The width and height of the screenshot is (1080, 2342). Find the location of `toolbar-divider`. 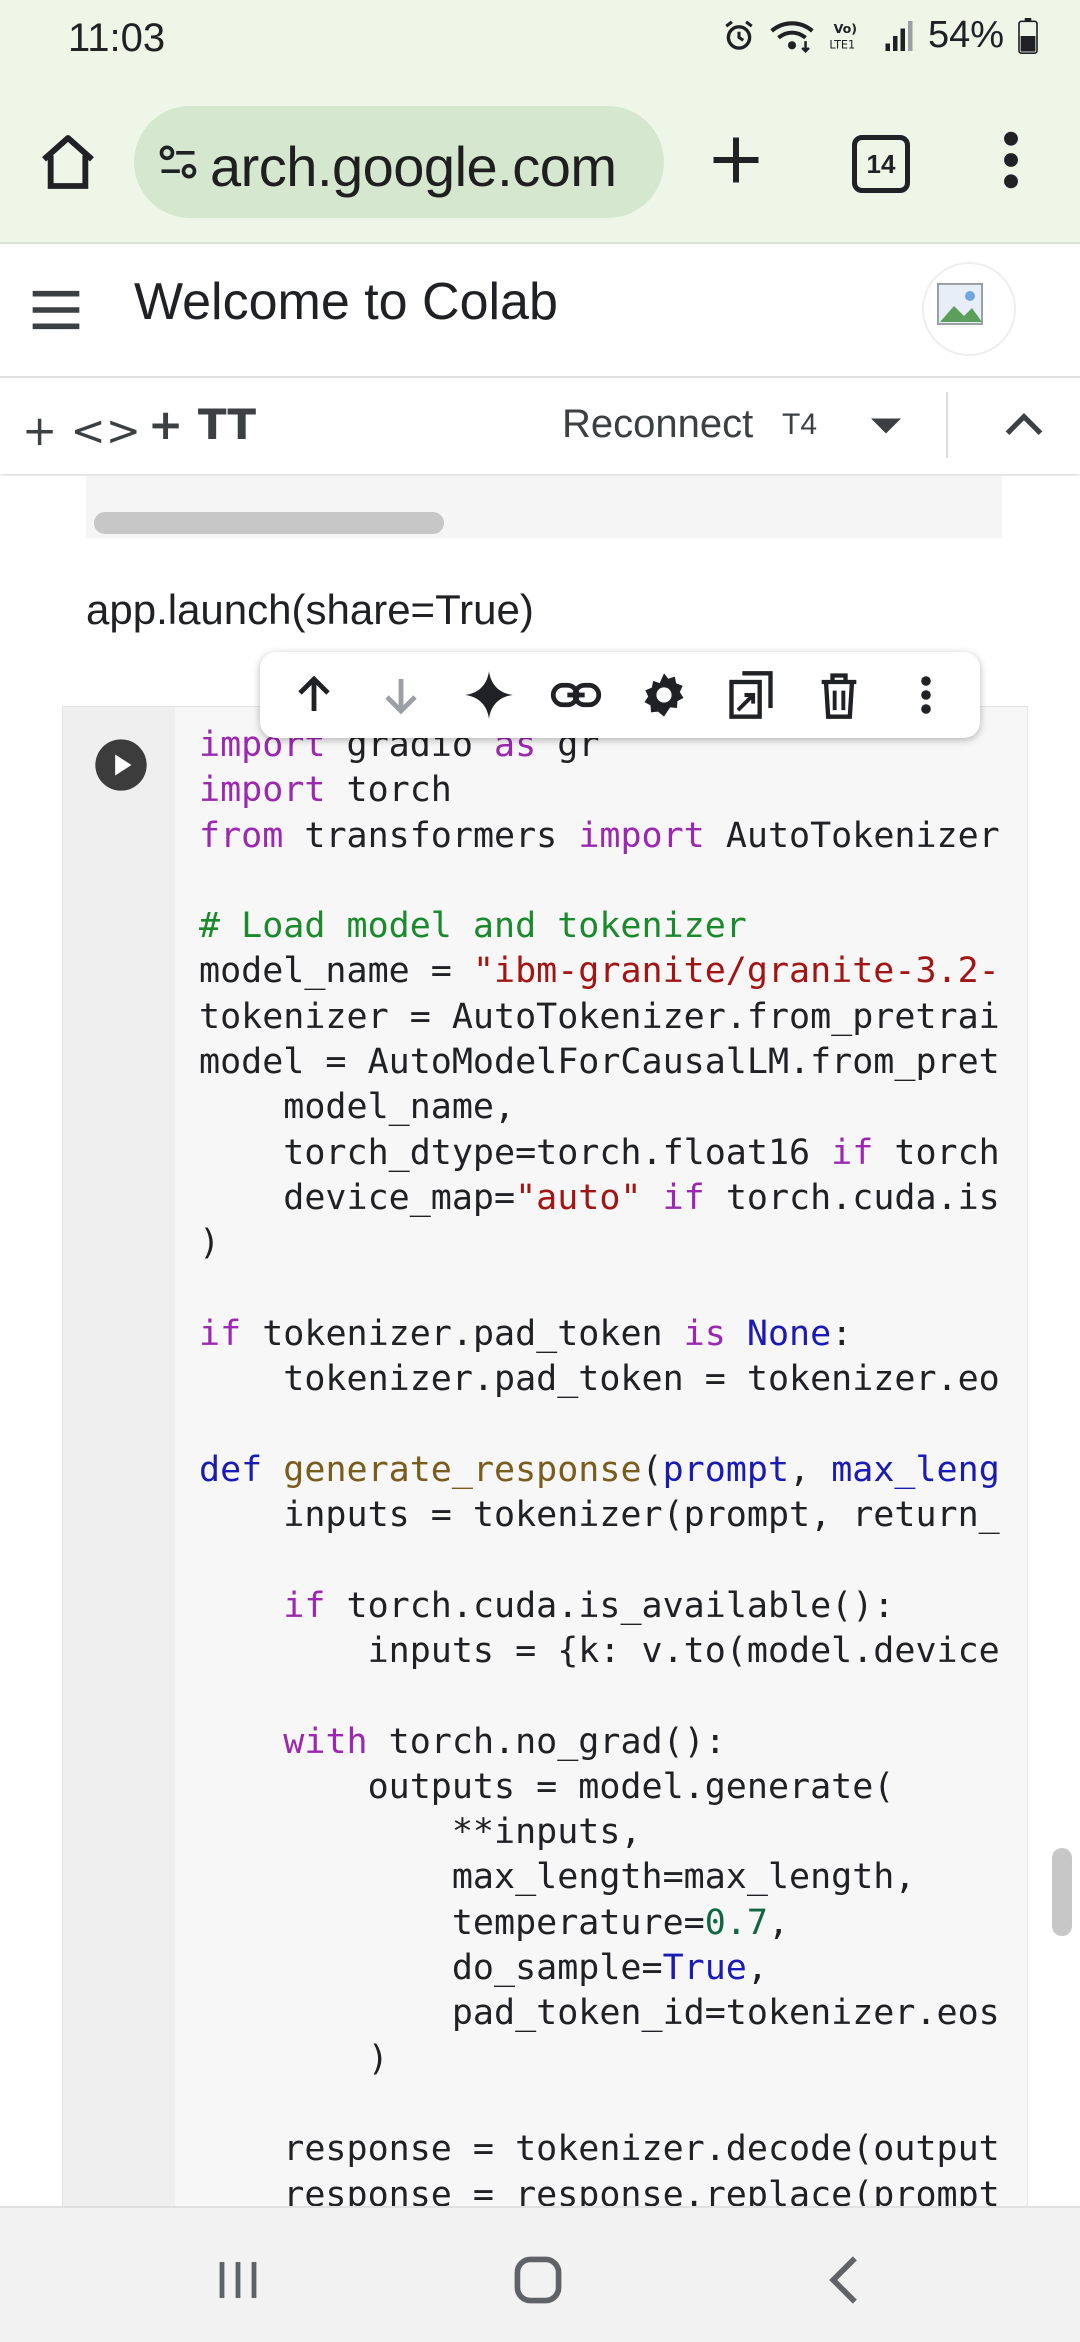

toolbar-divider is located at coordinates (947, 425).